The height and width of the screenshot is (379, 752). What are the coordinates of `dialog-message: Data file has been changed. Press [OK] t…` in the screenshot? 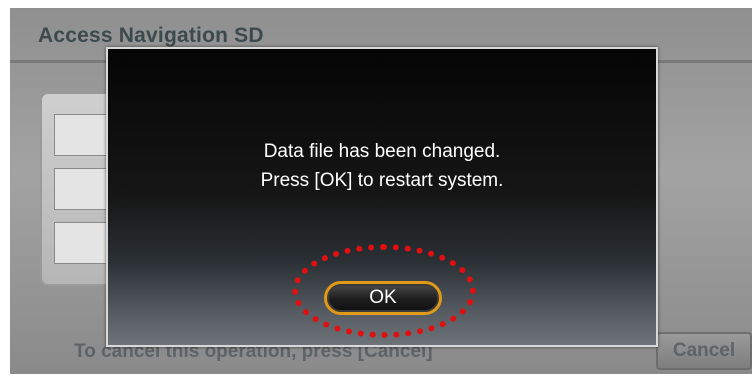 It's located at (382, 166).